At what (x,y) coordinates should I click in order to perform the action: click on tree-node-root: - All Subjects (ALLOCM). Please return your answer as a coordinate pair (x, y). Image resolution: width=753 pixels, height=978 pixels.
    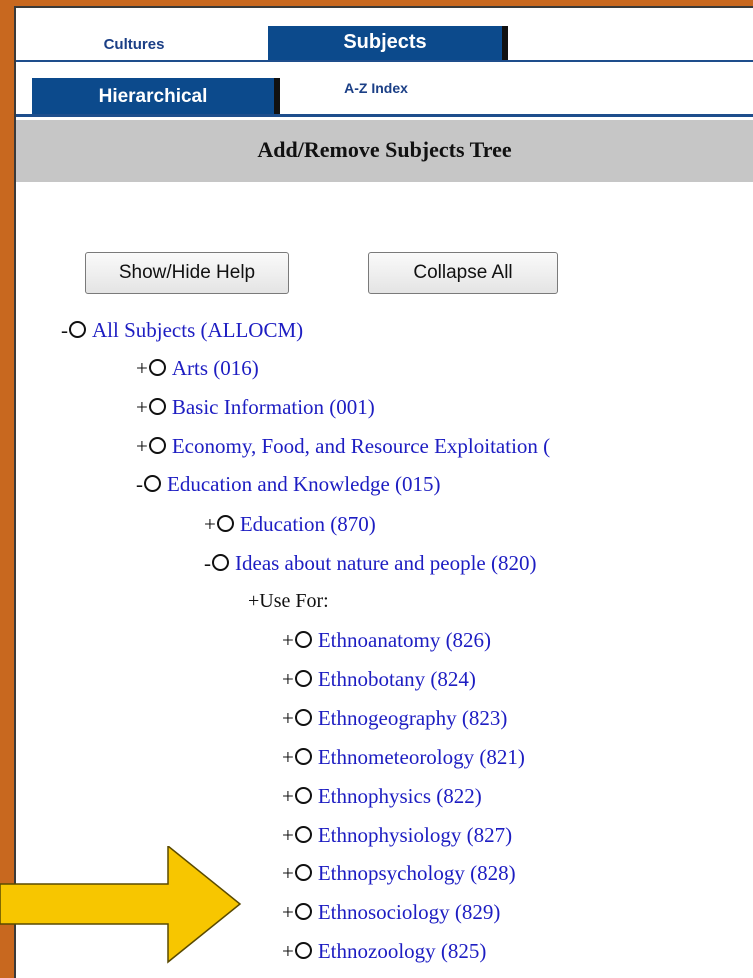
    Looking at the image, I should click on (182, 330).